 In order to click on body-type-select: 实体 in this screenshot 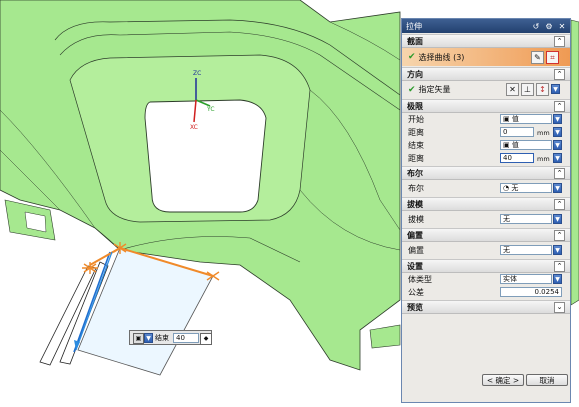, I will do `click(526, 279)`.